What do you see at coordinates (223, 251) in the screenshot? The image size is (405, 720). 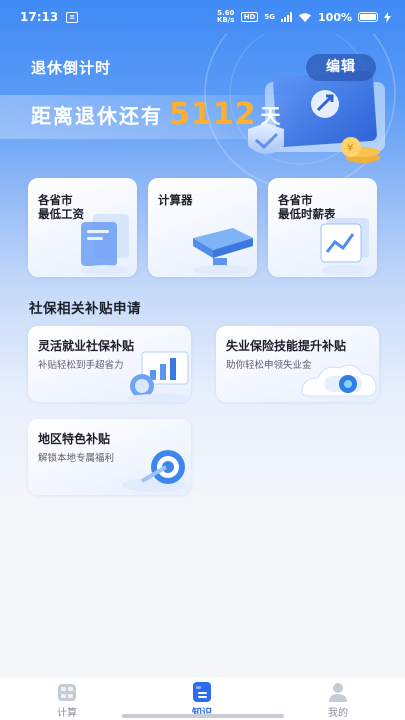 I see `calculator-icon` at bounding box center [223, 251].